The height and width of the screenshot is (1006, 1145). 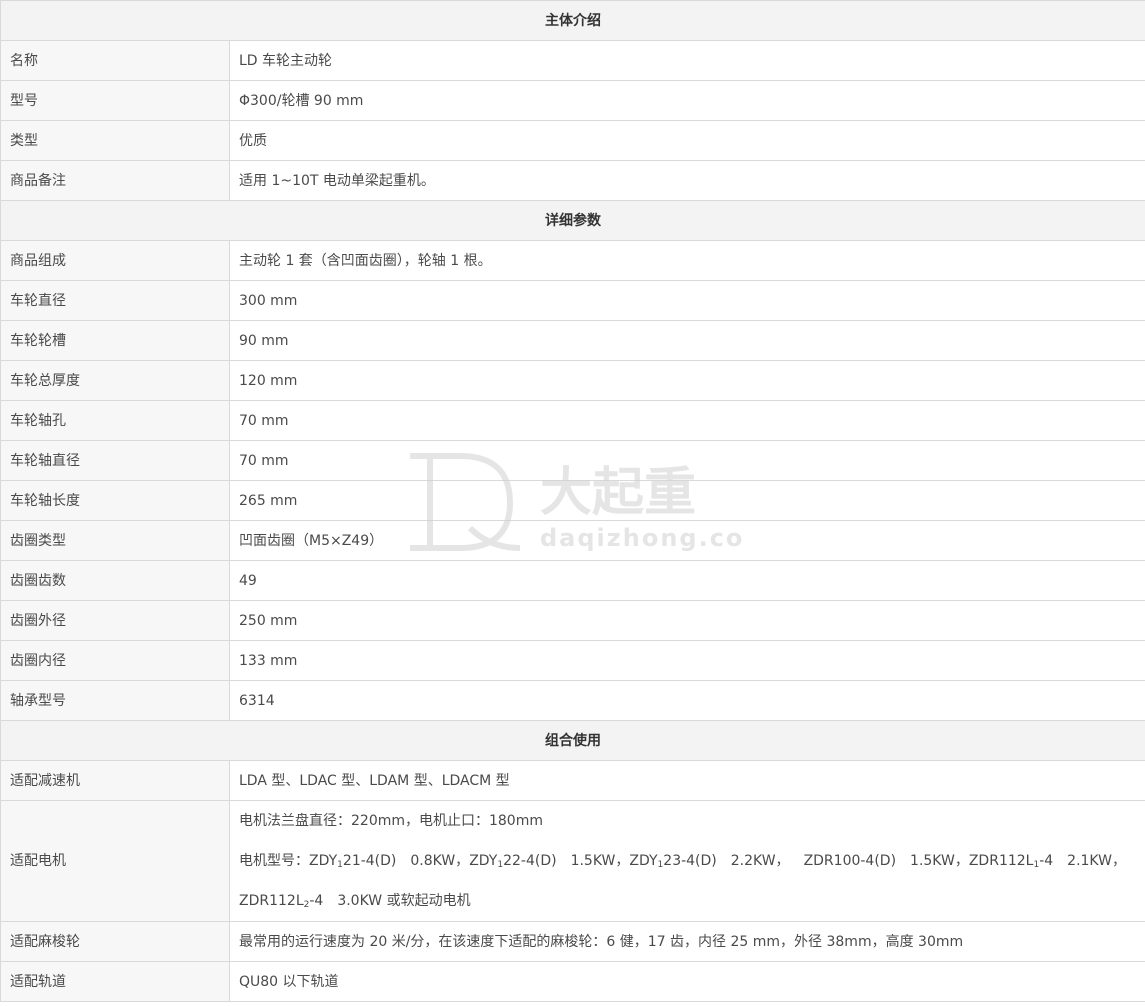 I want to click on row-label: 车轮轮槽, so click(x=115, y=340).